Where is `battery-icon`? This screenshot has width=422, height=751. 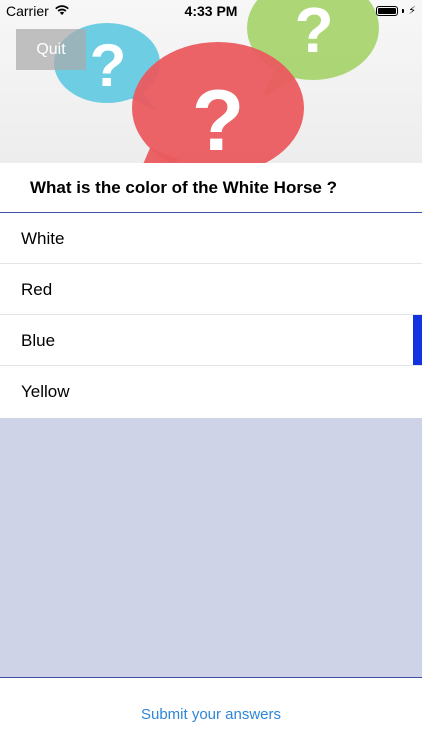 battery-icon is located at coordinates (387, 10).